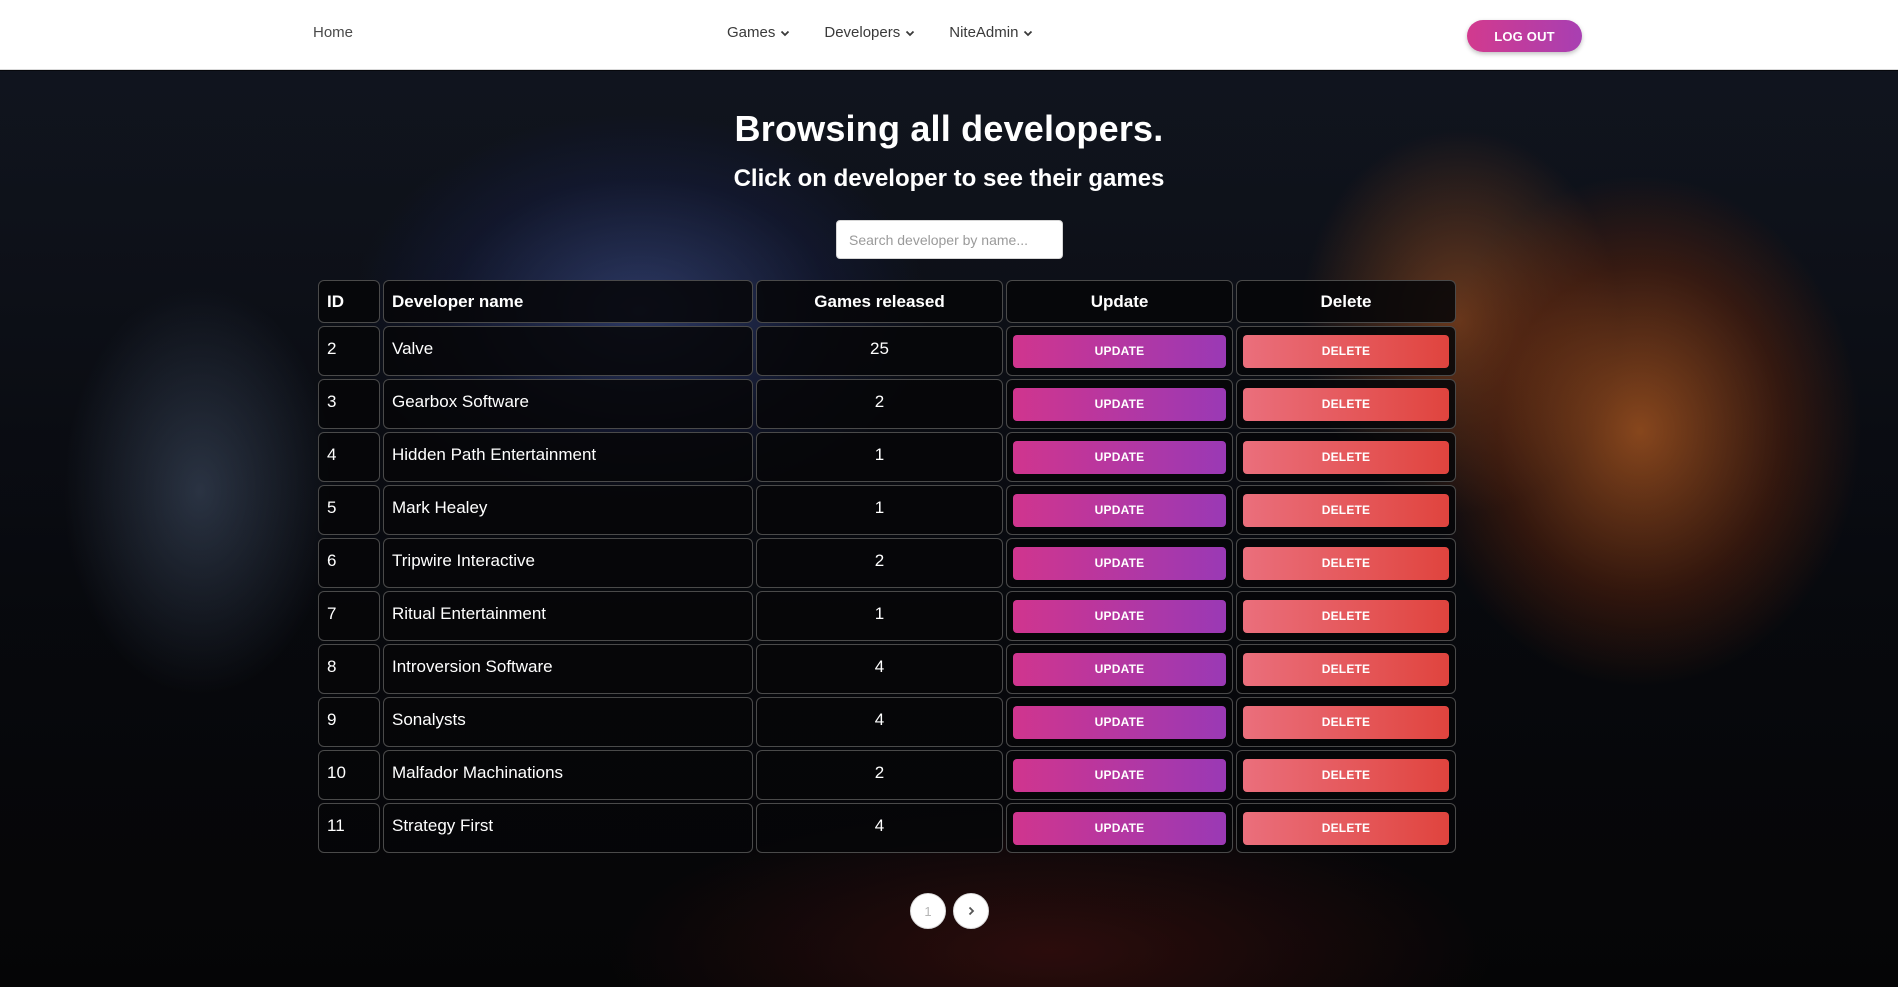 This screenshot has height=987, width=1898. I want to click on nav-developers-dropdown: Developers, so click(870, 32).